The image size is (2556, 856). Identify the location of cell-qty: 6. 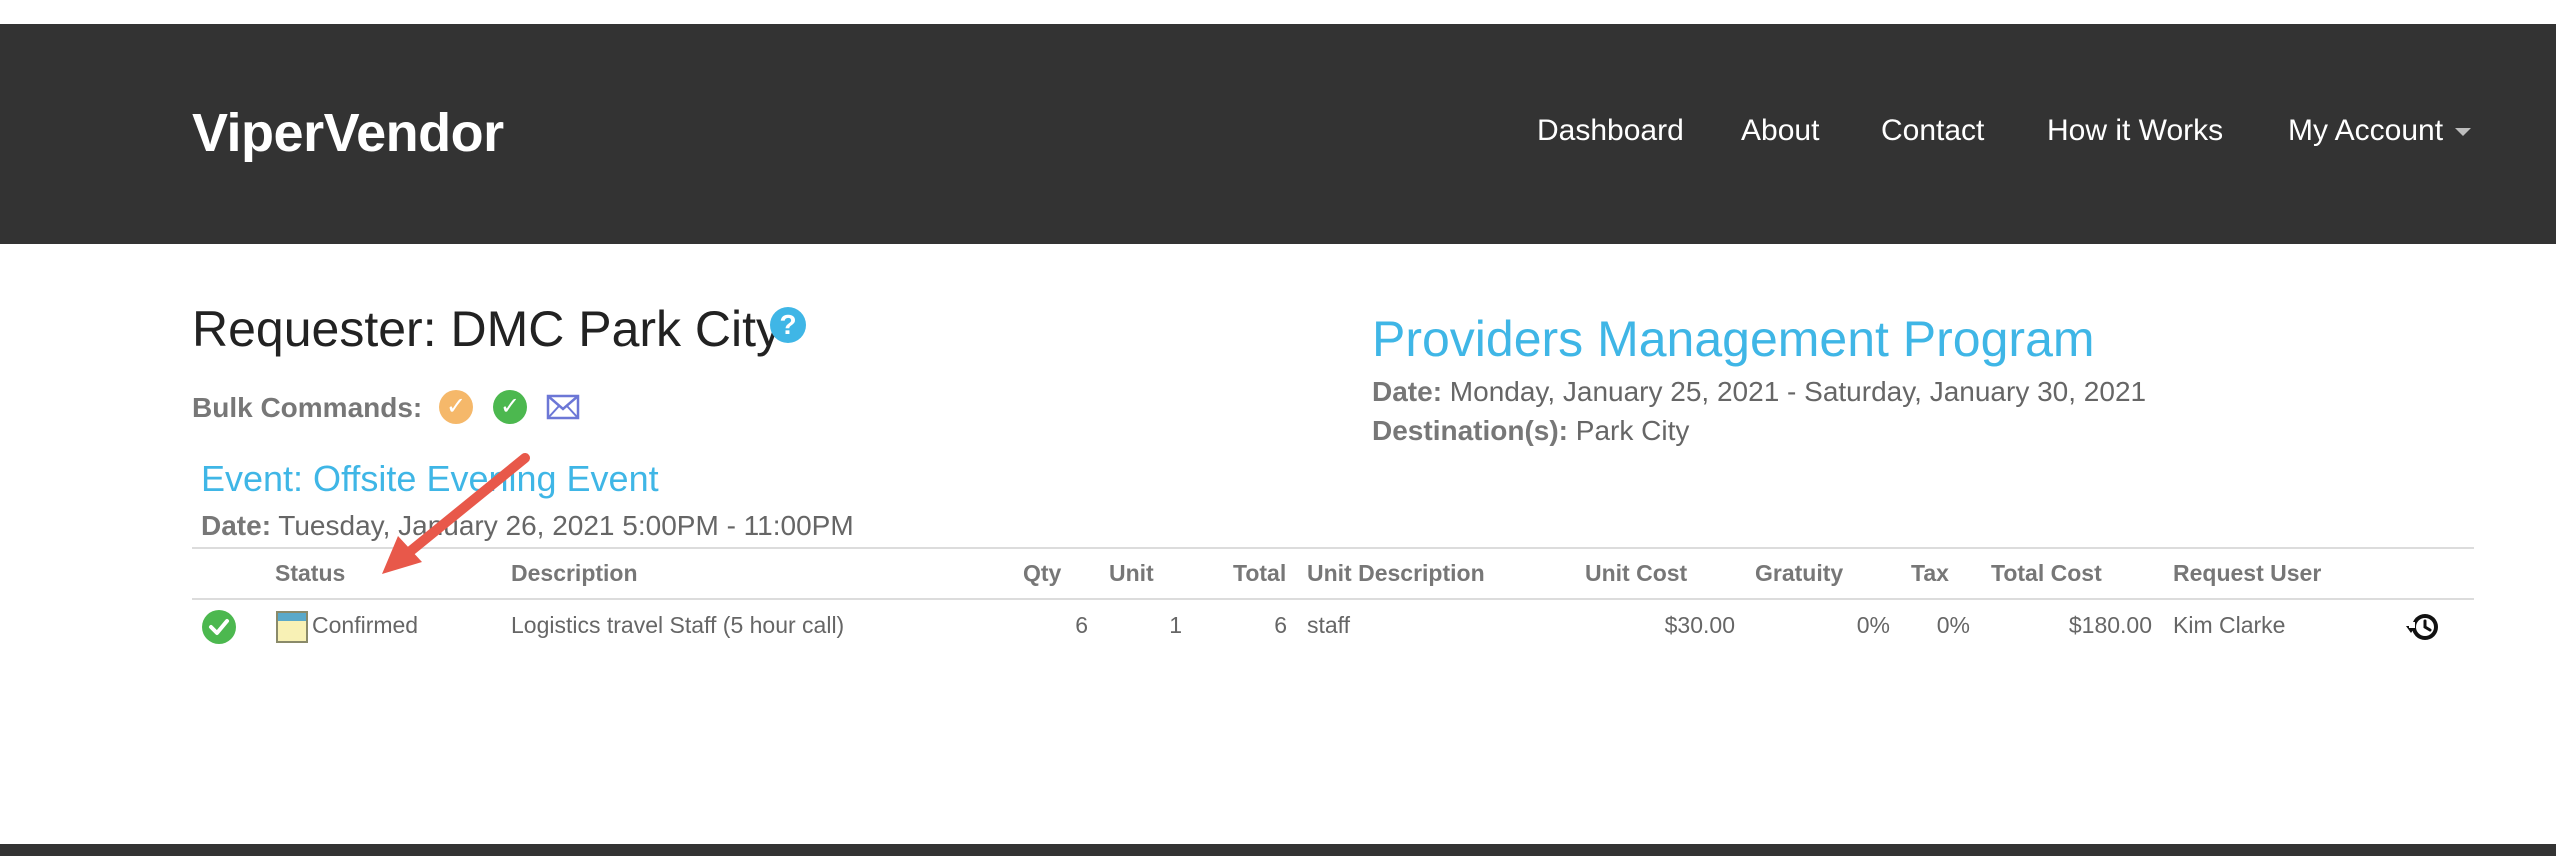
(1081, 625).